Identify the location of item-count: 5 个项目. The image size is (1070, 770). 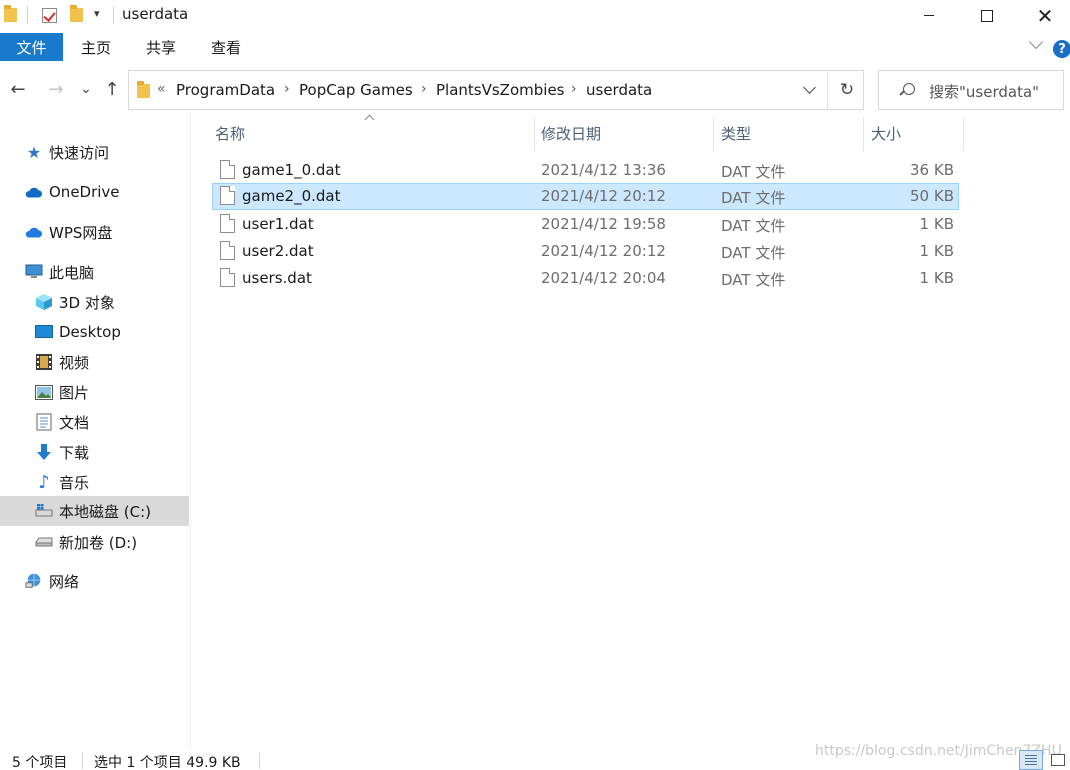
(40, 762).